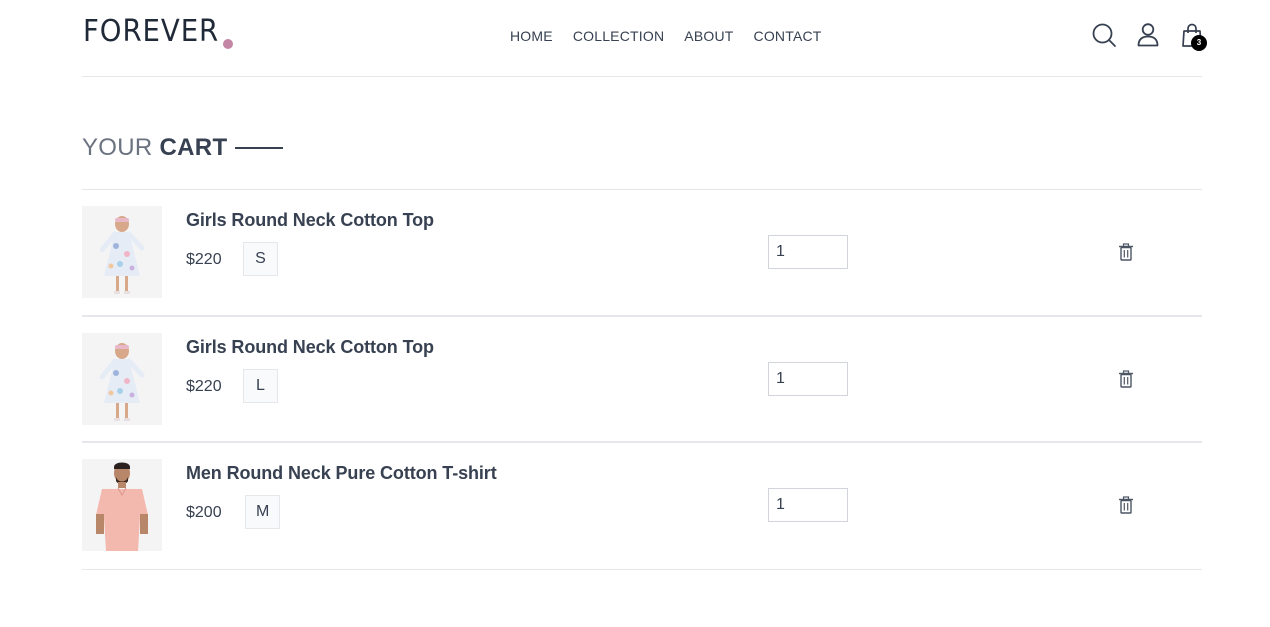 This screenshot has height=627, width=1270. I want to click on nav-about: ABOUT, so click(708, 36).